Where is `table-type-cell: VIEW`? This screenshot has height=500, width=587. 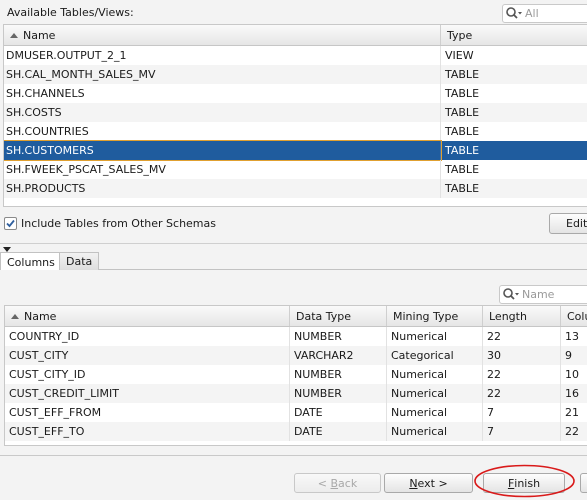
table-type-cell: VIEW is located at coordinates (514, 55).